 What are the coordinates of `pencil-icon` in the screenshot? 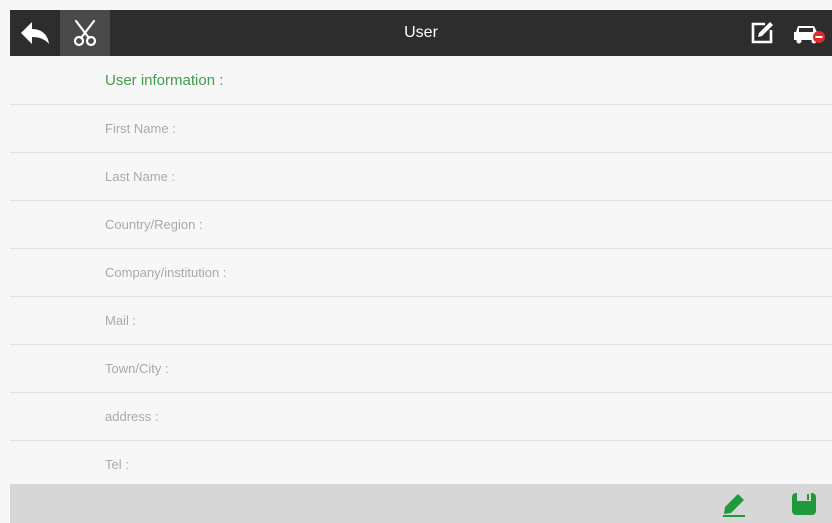 It's located at (734, 505).